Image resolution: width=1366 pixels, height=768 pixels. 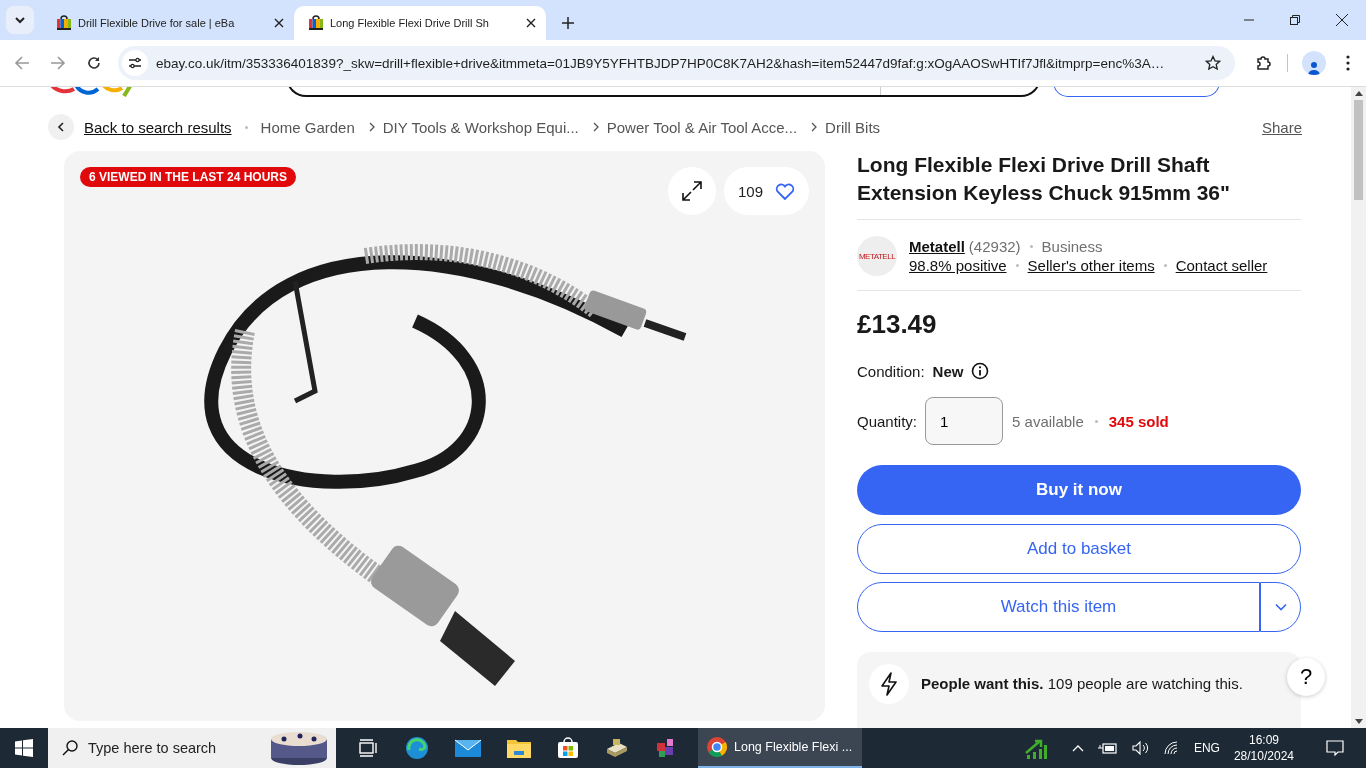 What do you see at coordinates (1206, 748) in the screenshot?
I see `language-indicator: ENG` at bounding box center [1206, 748].